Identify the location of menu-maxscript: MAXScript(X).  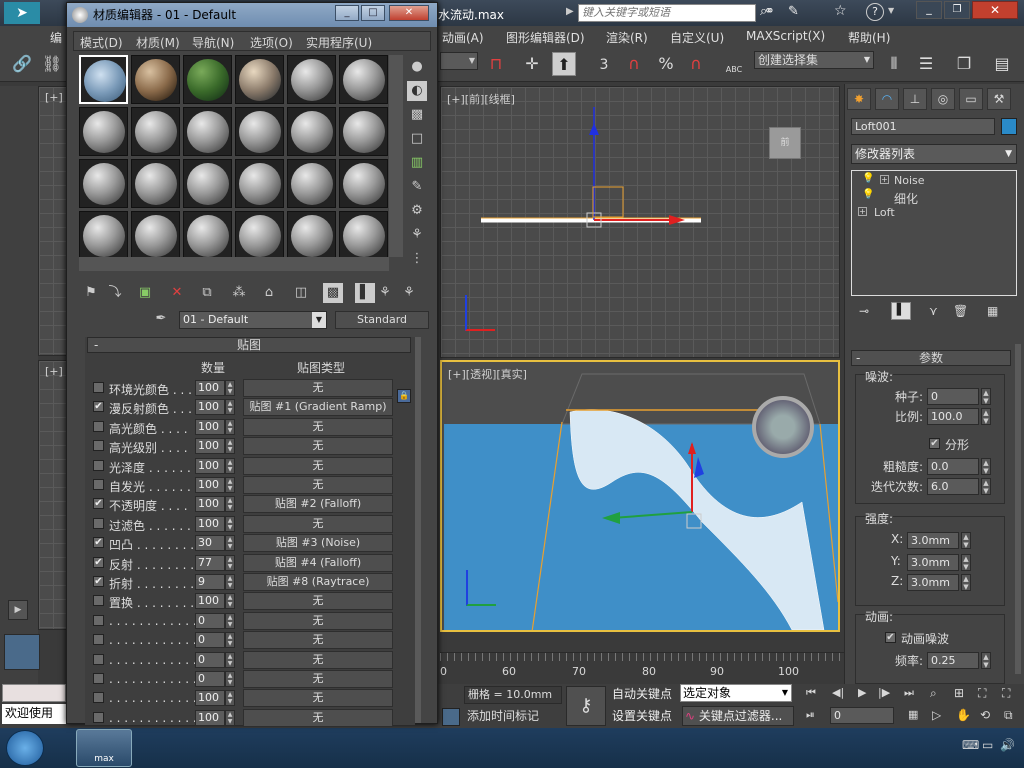
(785, 36).